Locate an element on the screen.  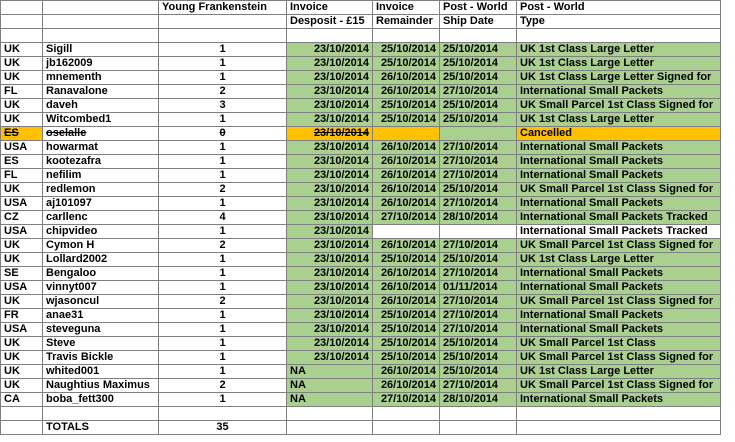
header-cell: Post - World is located at coordinates (618, 7).